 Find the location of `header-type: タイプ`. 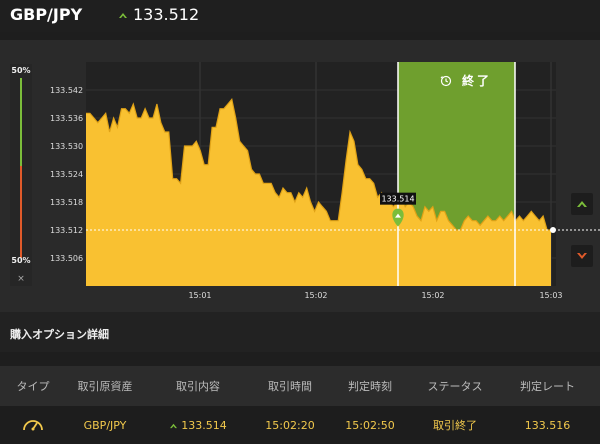

header-type: タイプ is located at coordinates (33, 386).